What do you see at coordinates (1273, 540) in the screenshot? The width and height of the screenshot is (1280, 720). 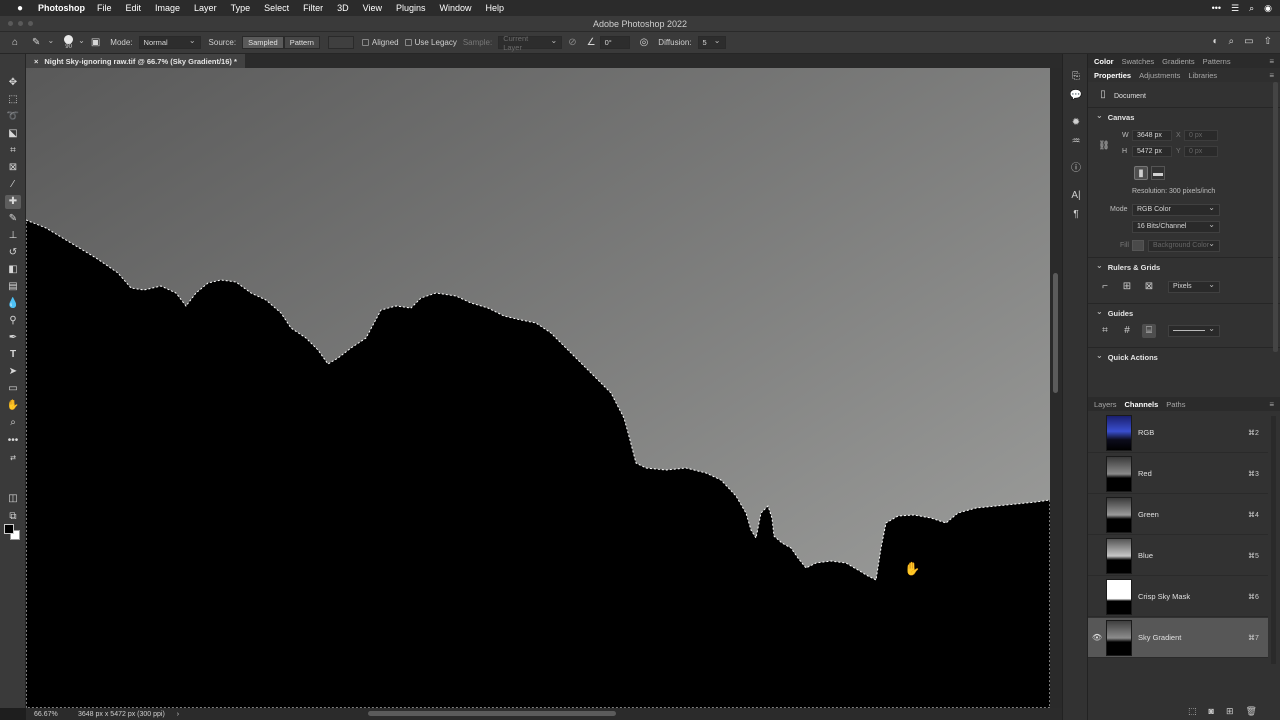 I see `channels-scrollbar` at bounding box center [1273, 540].